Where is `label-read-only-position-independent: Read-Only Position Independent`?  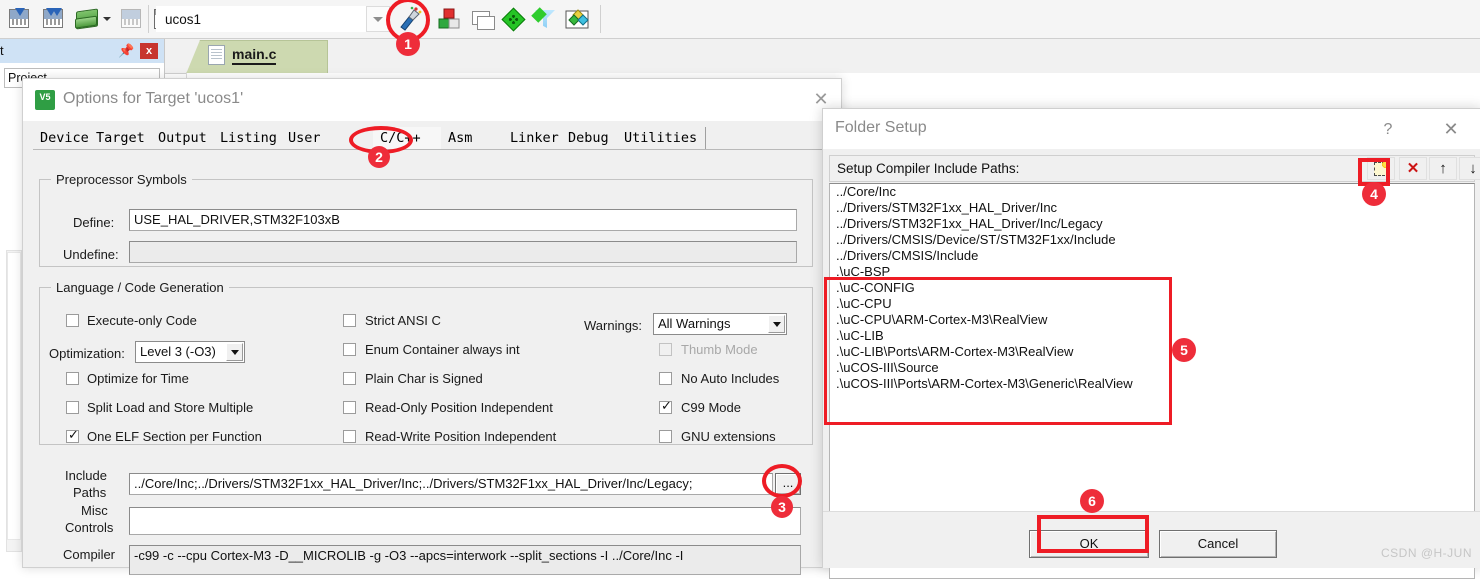 label-read-only-position-independent: Read-Only Position Independent is located at coordinates (459, 407).